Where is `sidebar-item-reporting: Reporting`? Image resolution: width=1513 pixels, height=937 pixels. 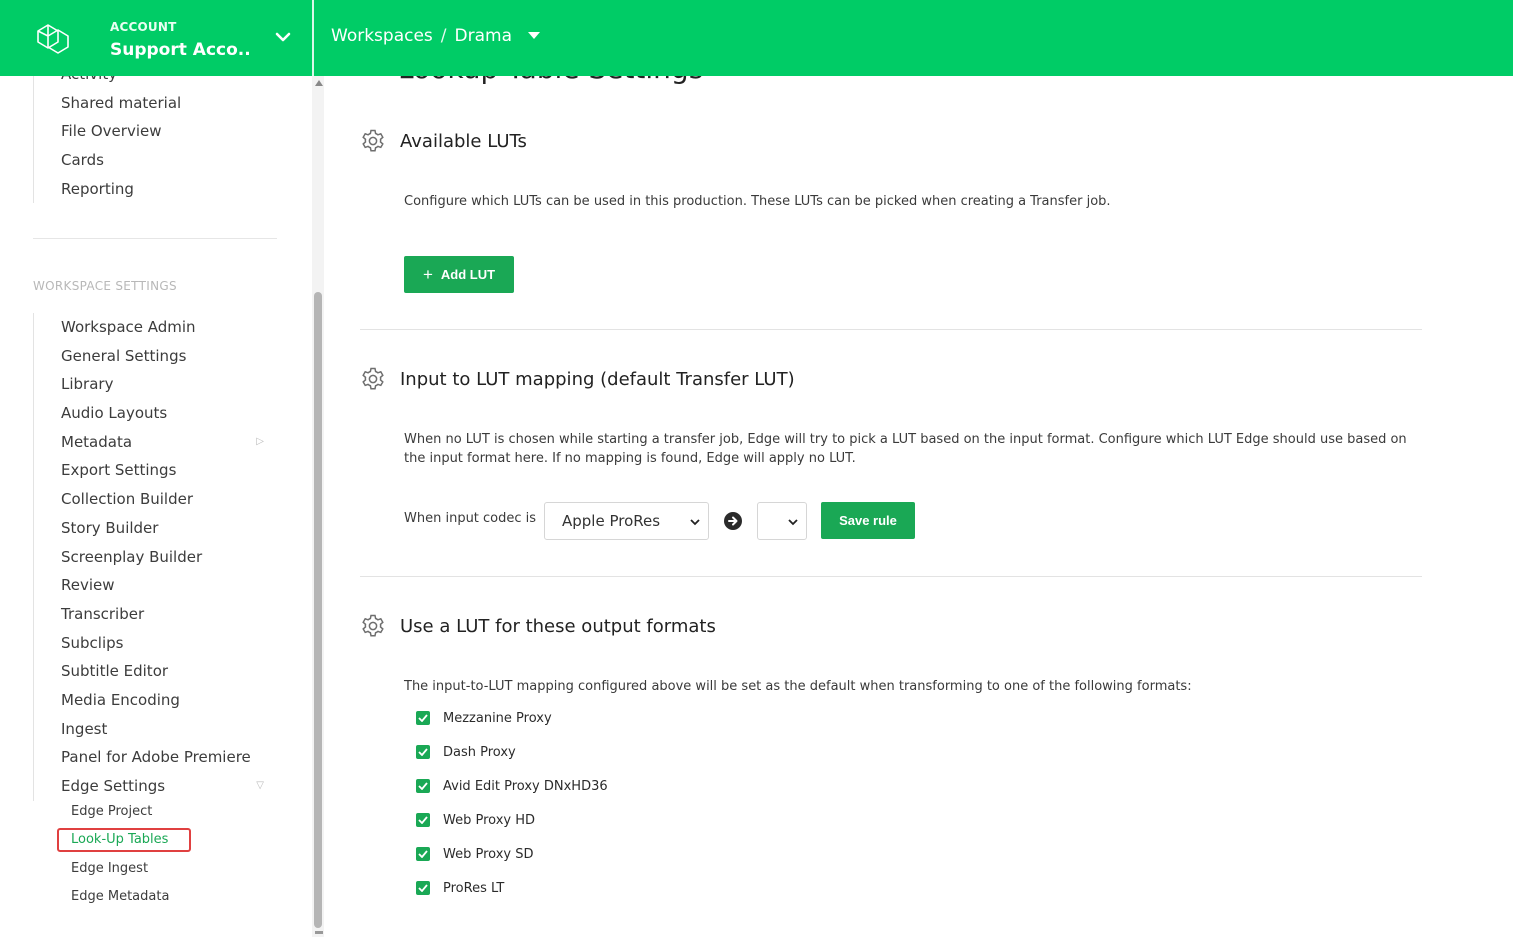 sidebar-item-reporting: Reporting is located at coordinates (154, 189).